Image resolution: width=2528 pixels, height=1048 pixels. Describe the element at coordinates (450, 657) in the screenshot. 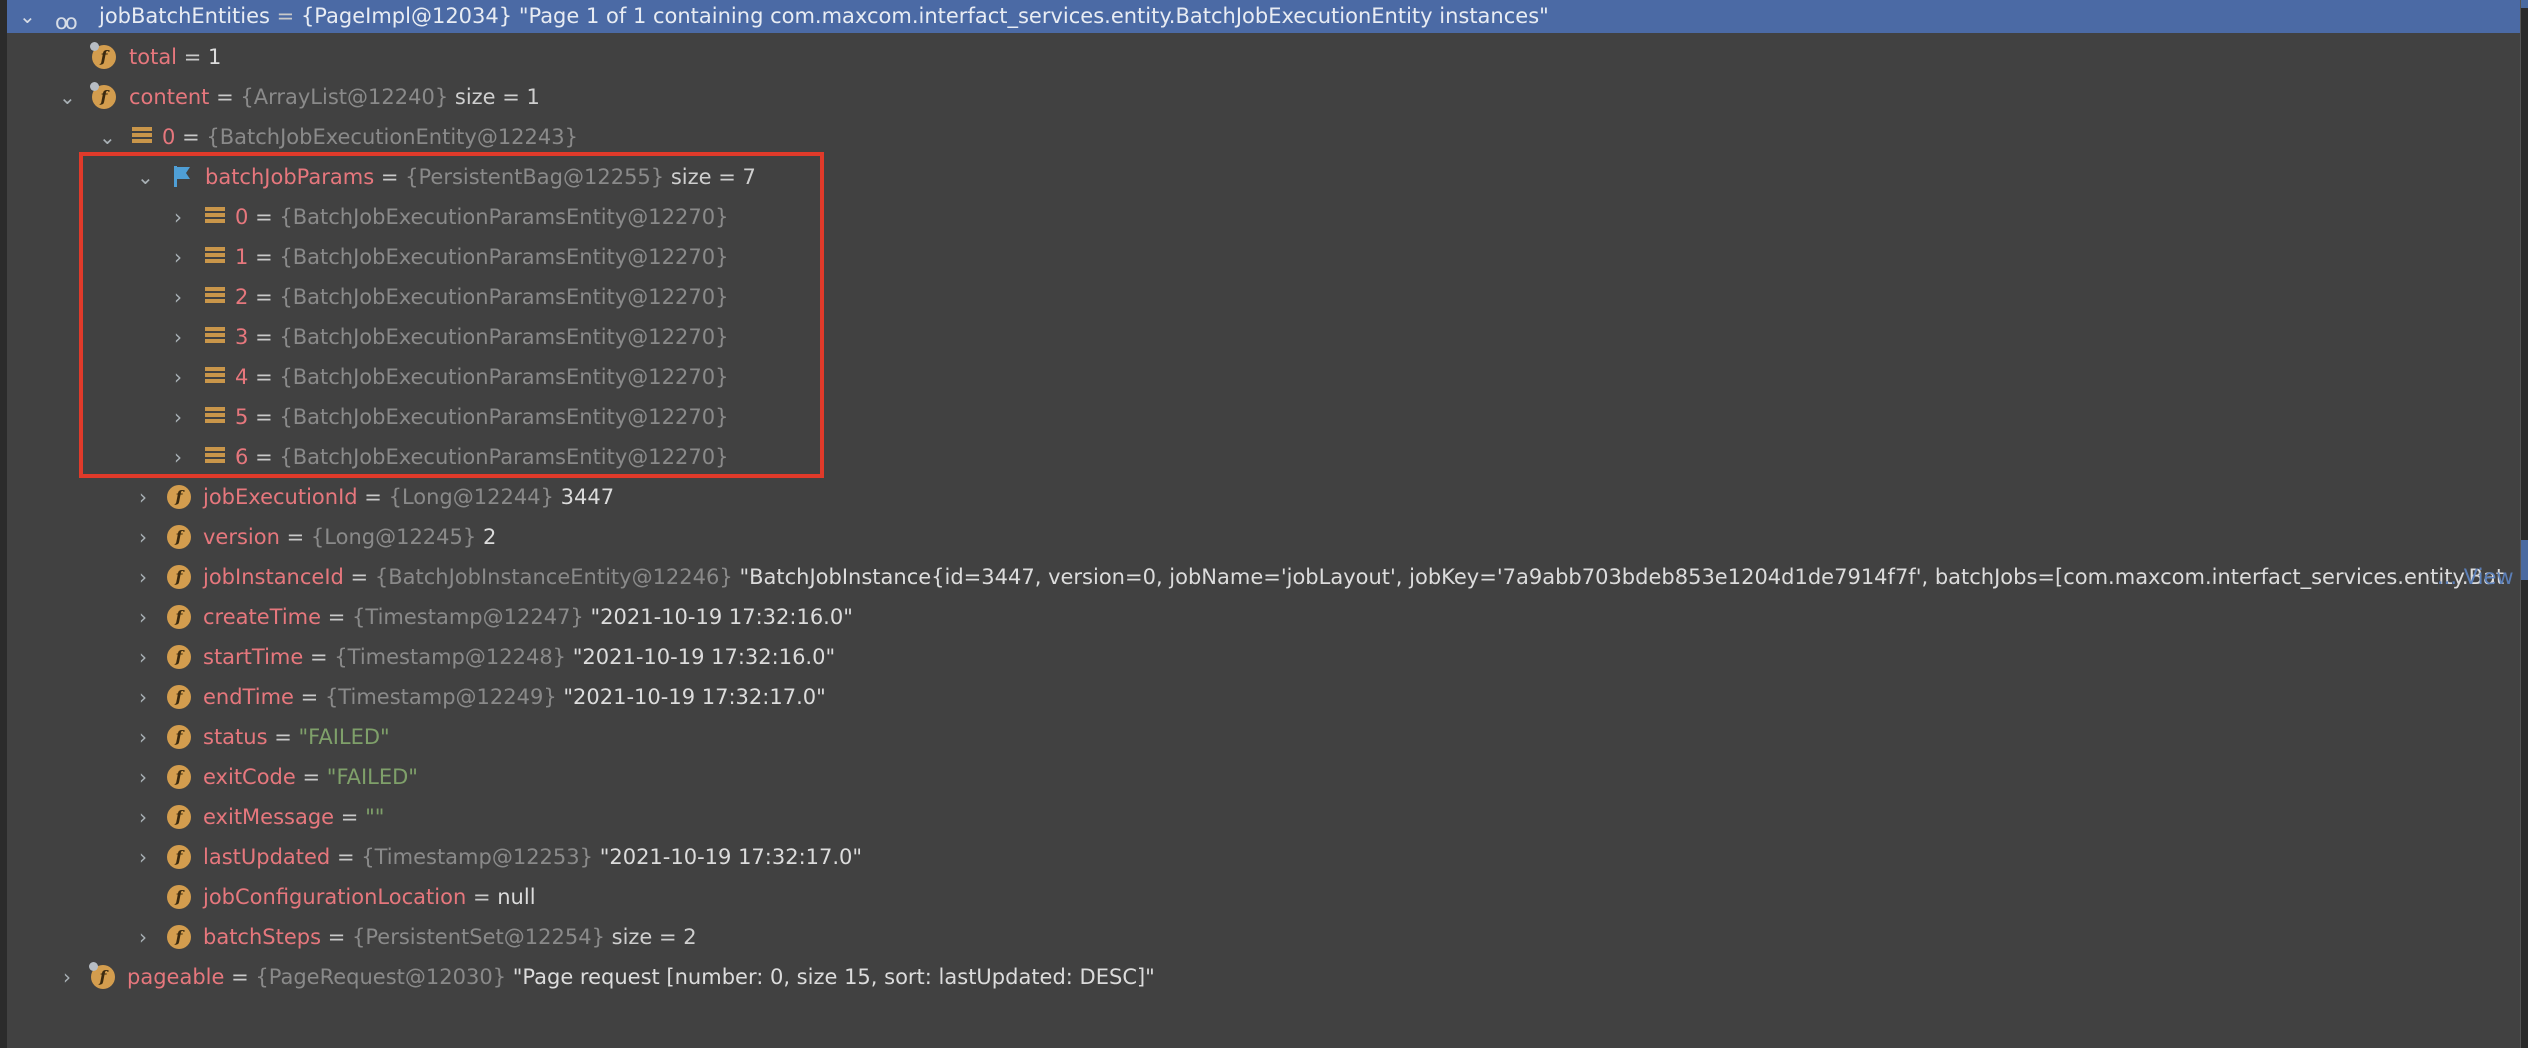

I see `variable-type: {Timestamp@12248}` at that location.